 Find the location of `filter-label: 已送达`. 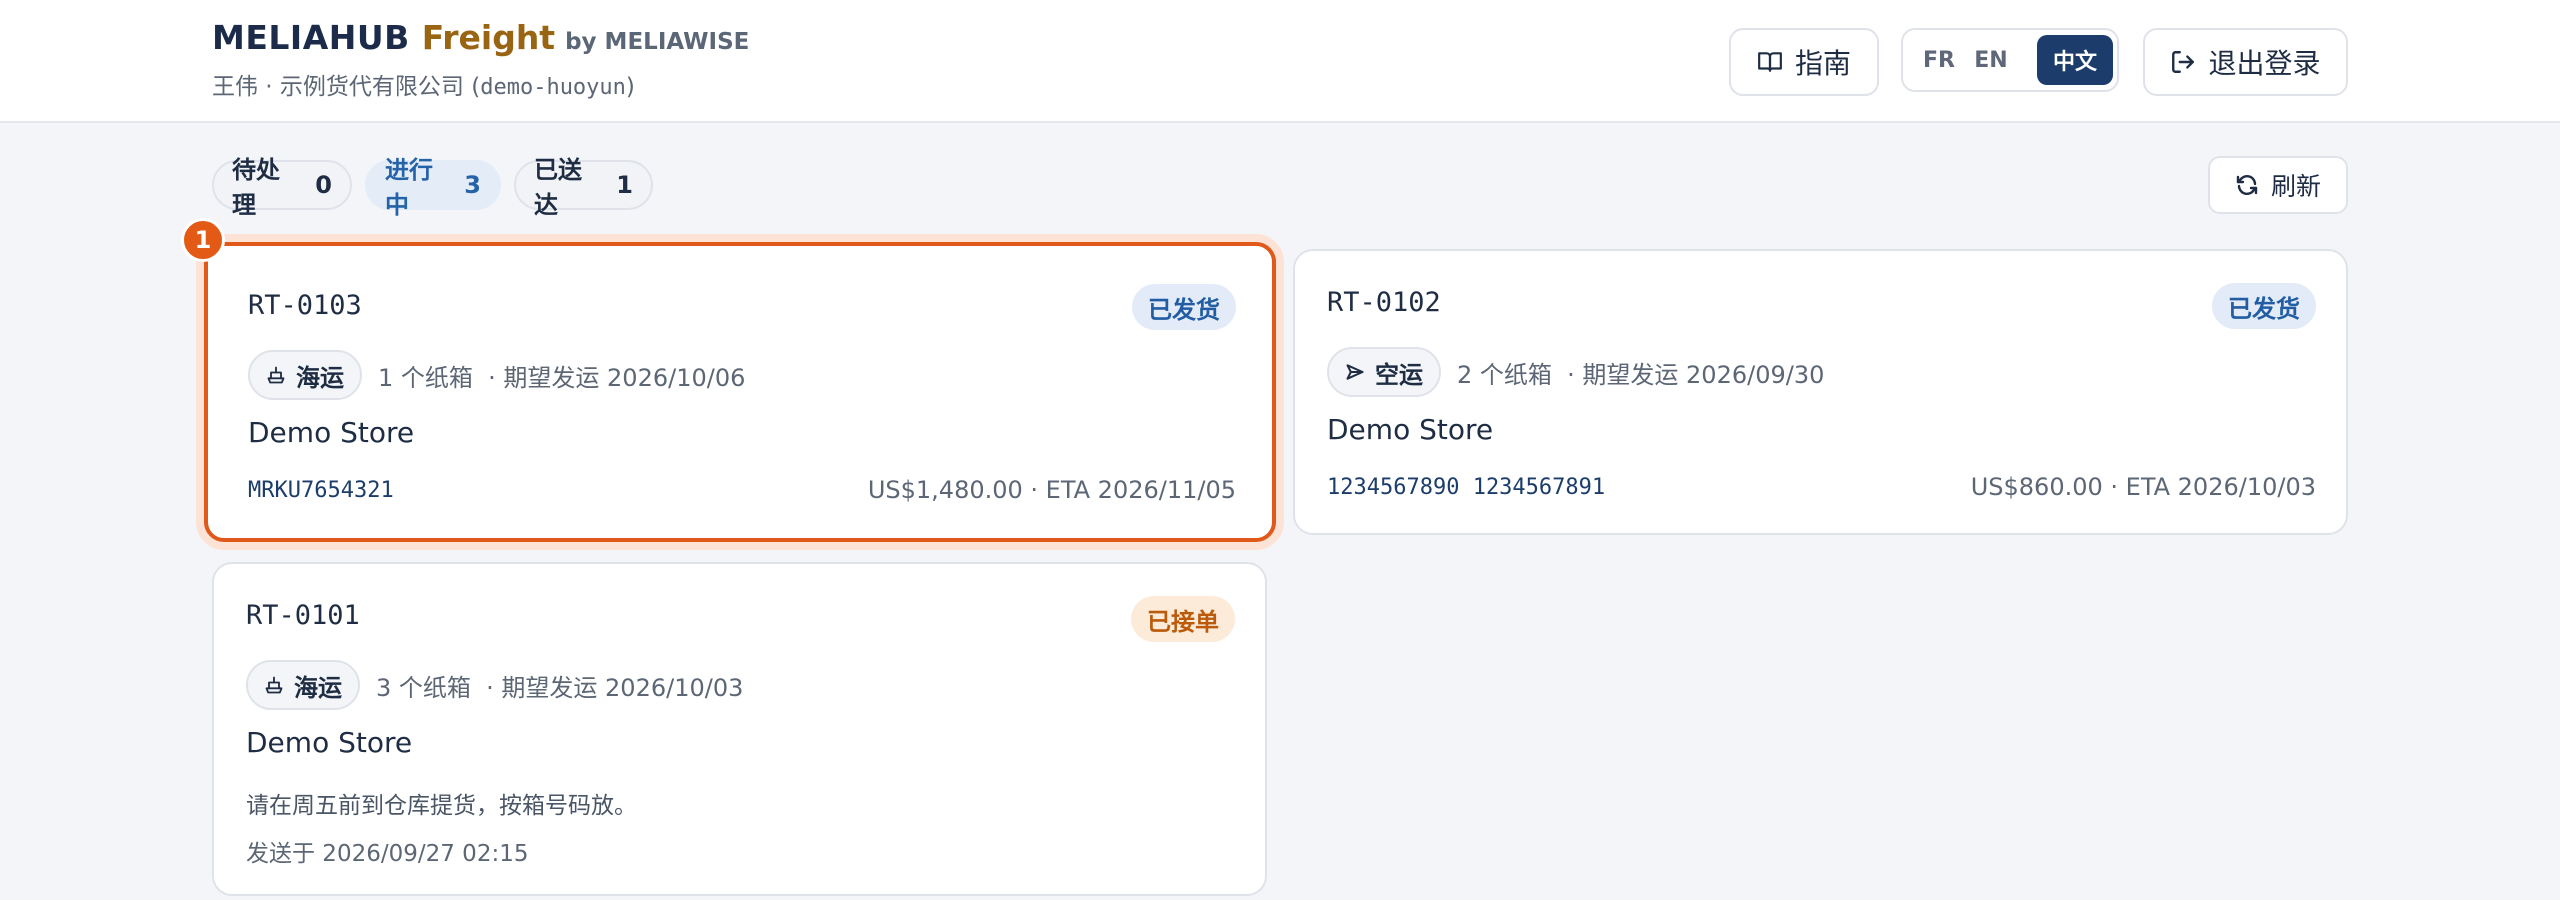

filter-label: 已送达 is located at coordinates (558, 187).